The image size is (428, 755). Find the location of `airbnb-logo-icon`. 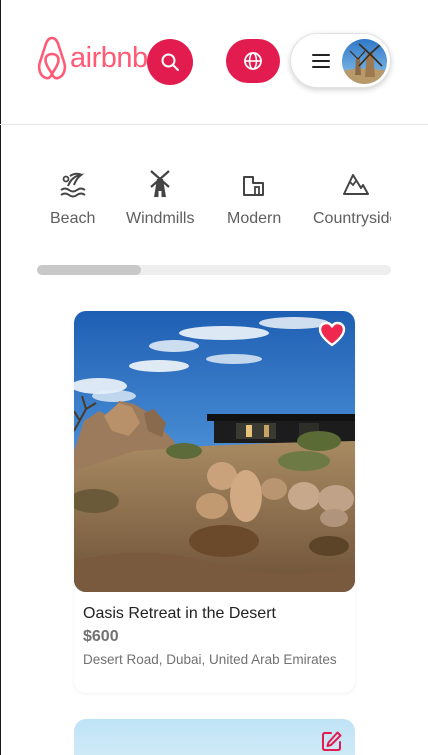

airbnb-logo-icon is located at coordinates (52, 58).